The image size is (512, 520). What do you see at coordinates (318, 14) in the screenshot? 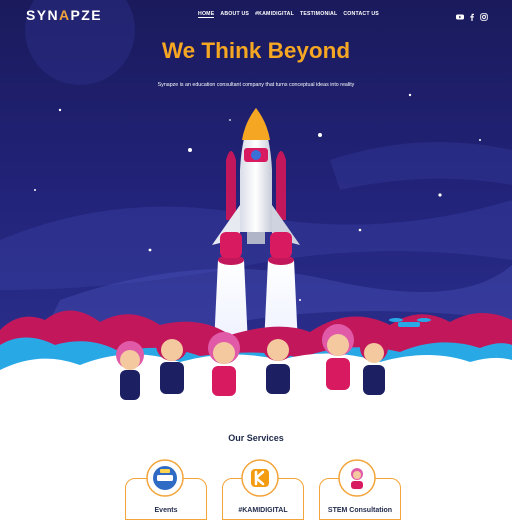
I see `nav-testimonial-link: TESTIMONIAL` at bounding box center [318, 14].